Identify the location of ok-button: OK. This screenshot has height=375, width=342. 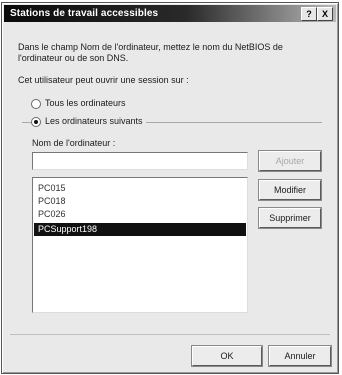
(227, 356).